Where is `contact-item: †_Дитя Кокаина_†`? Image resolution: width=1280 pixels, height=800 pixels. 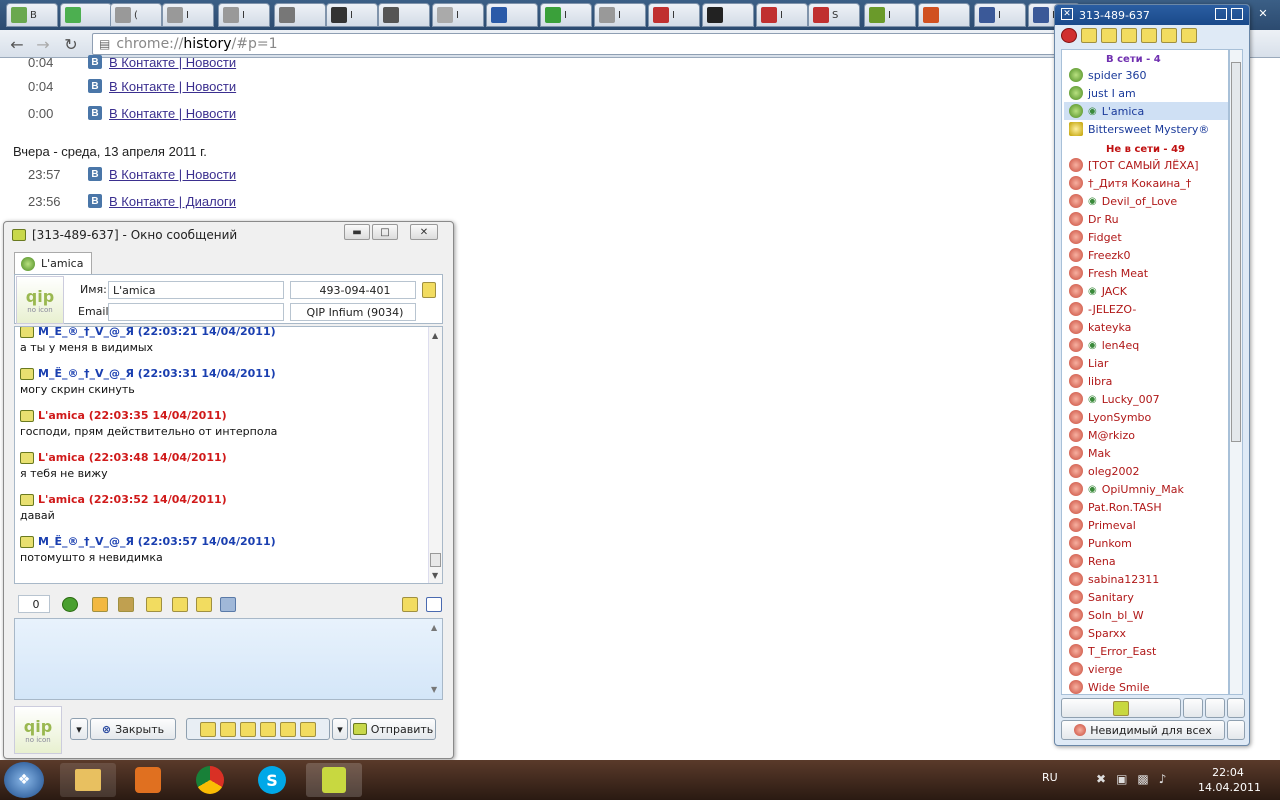 contact-item: †_Дитя Кокаина_† is located at coordinates (1146, 183).